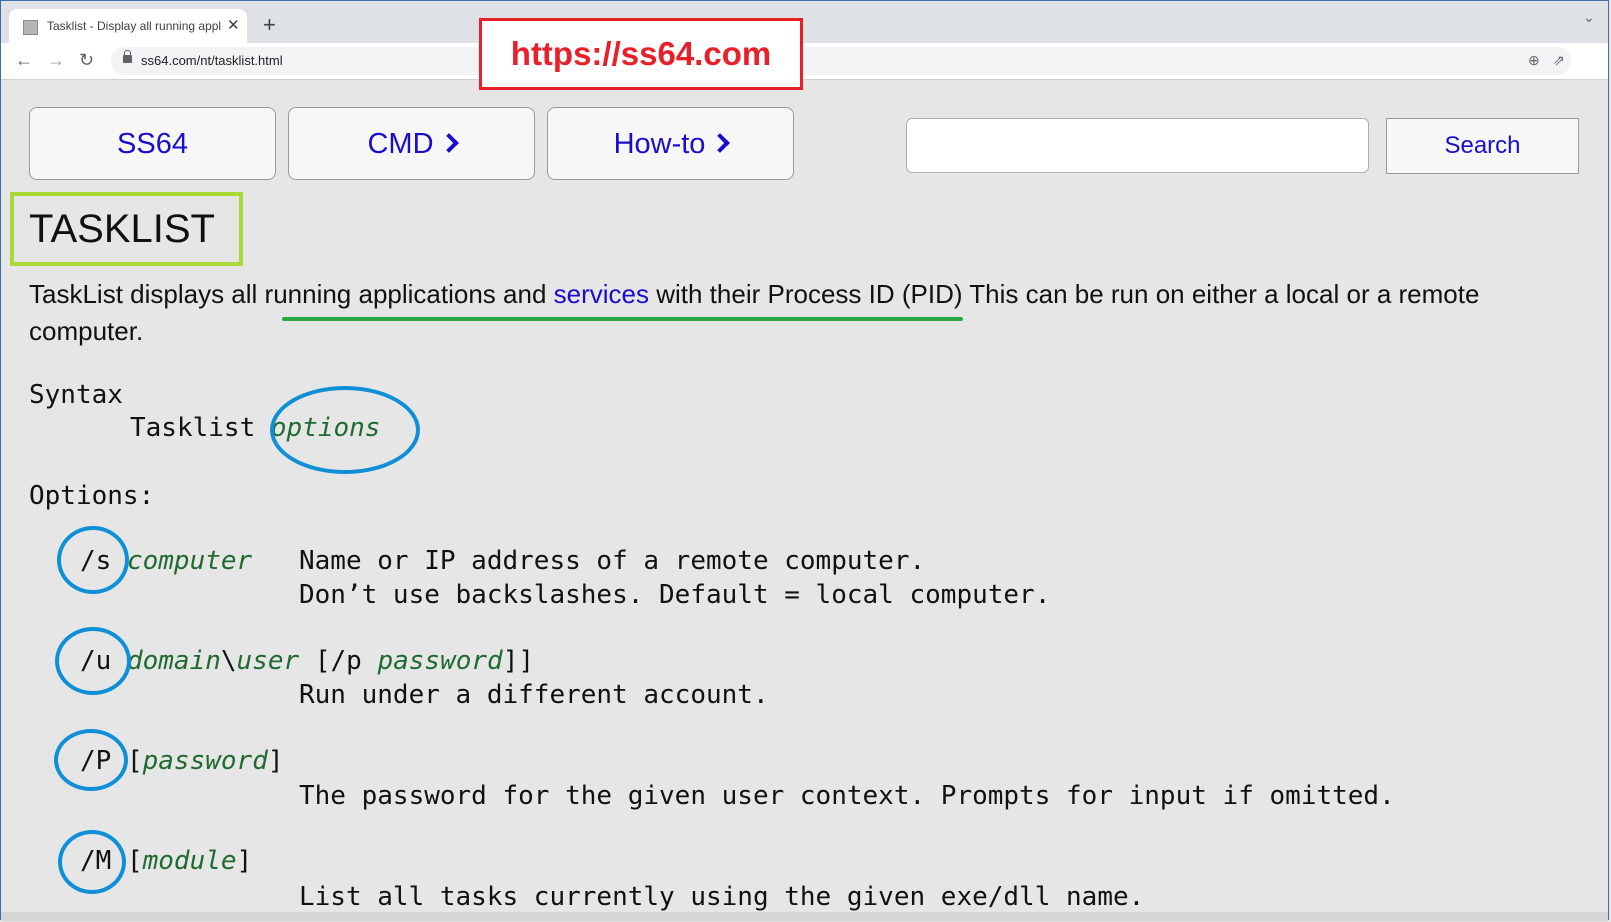 The image size is (1611, 922). I want to click on options-annotation-circle, so click(345, 430).